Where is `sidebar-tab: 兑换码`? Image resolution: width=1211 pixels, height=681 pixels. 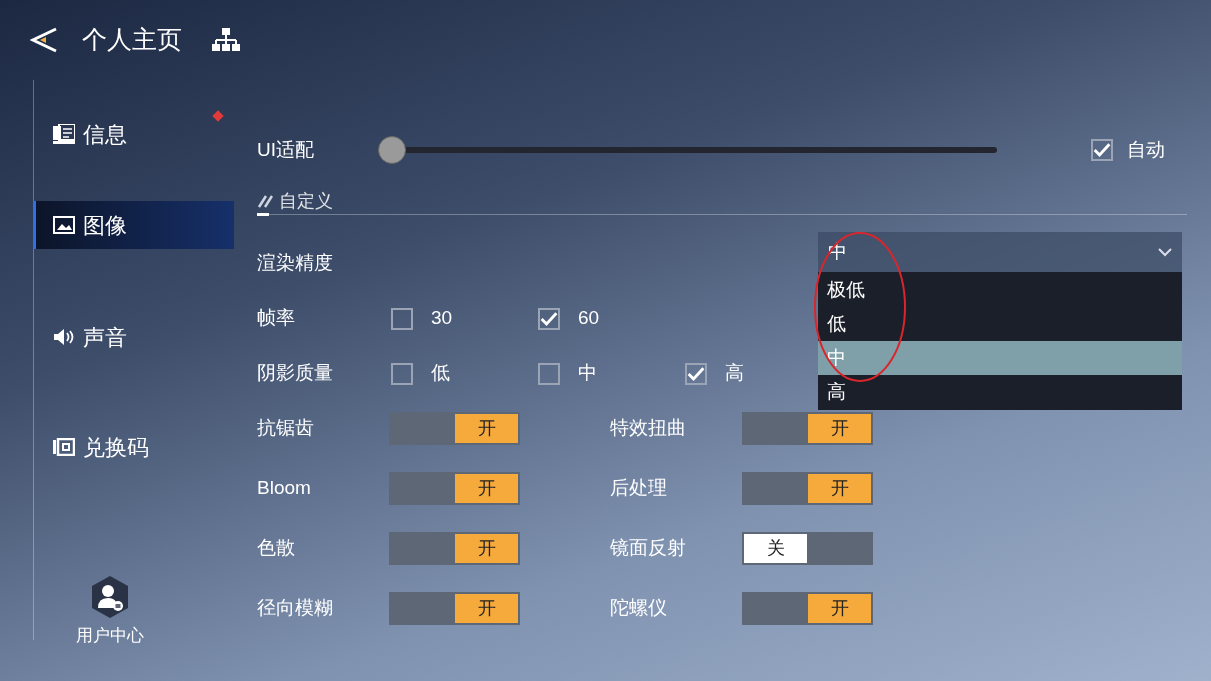
sidebar-tab: 兑换码 is located at coordinates (133, 447).